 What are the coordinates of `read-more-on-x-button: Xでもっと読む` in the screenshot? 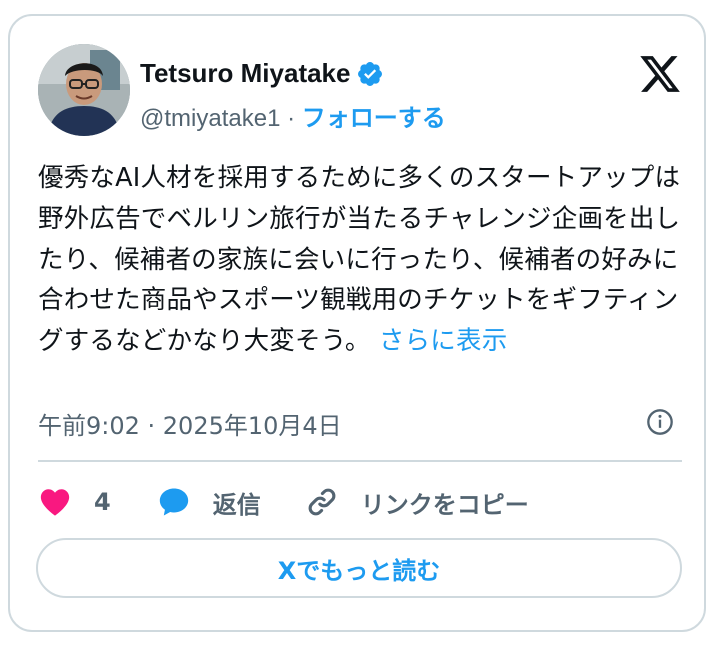 It's located at (359, 568).